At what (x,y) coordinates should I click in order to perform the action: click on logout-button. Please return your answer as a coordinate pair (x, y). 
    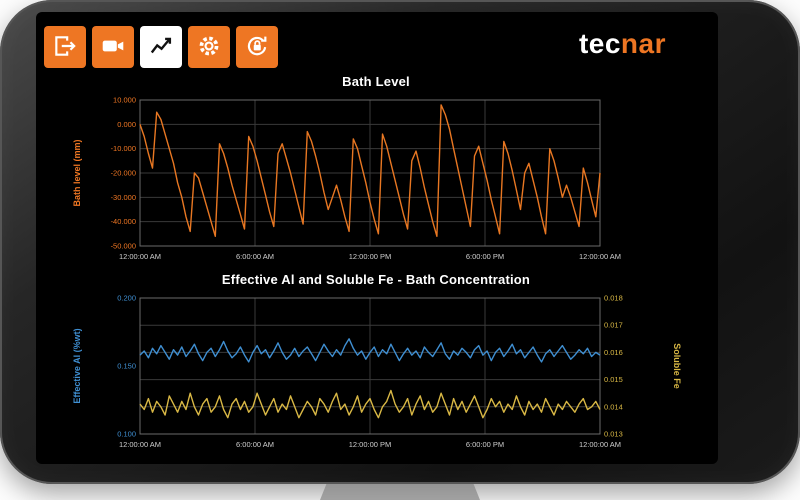
    Looking at the image, I should click on (65, 47).